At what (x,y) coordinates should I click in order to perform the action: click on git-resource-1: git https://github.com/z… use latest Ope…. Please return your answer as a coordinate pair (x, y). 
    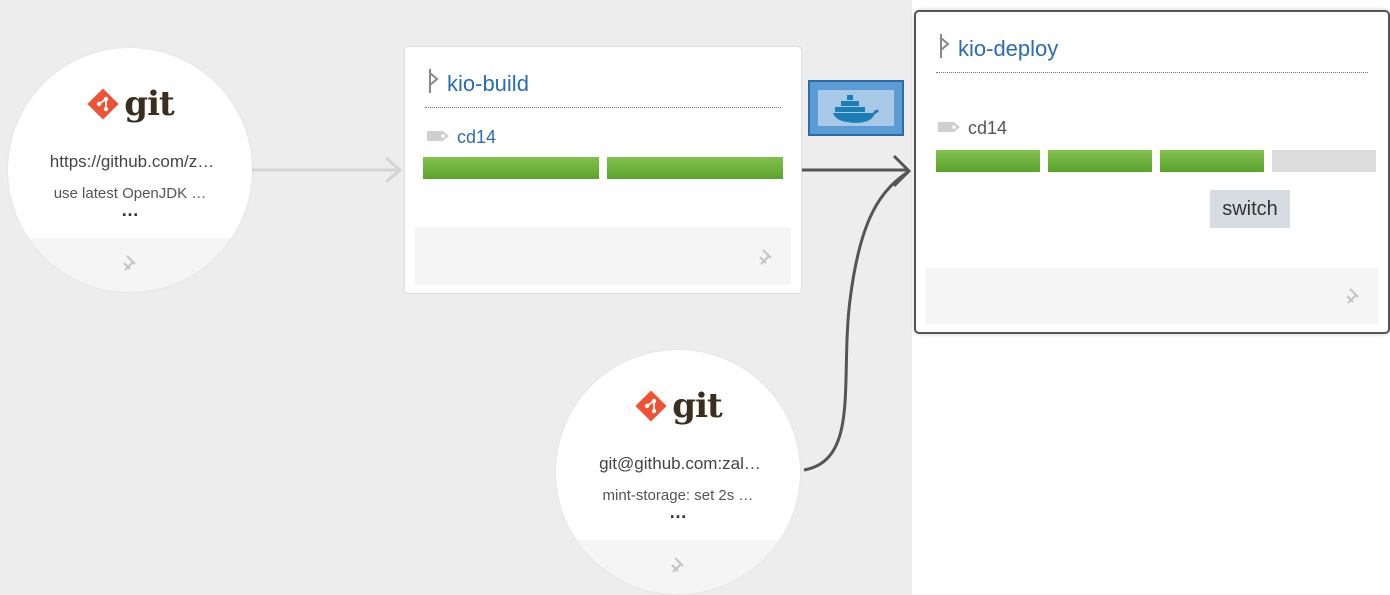
    Looking at the image, I should click on (130, 170).